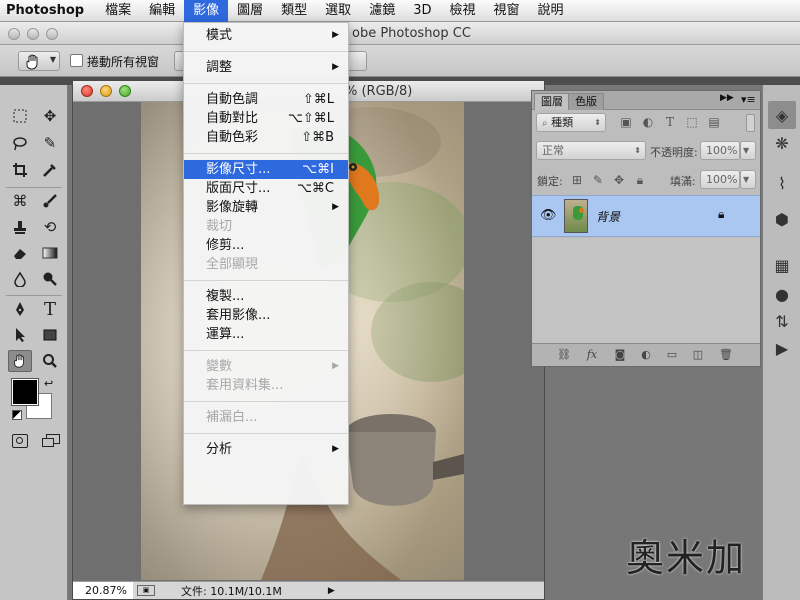 This screenshot has height=600, width=800. Describe the element at coordinates (577, 181) in the screenshot. I see `lock-transparent-icon: ⊞` at that location.